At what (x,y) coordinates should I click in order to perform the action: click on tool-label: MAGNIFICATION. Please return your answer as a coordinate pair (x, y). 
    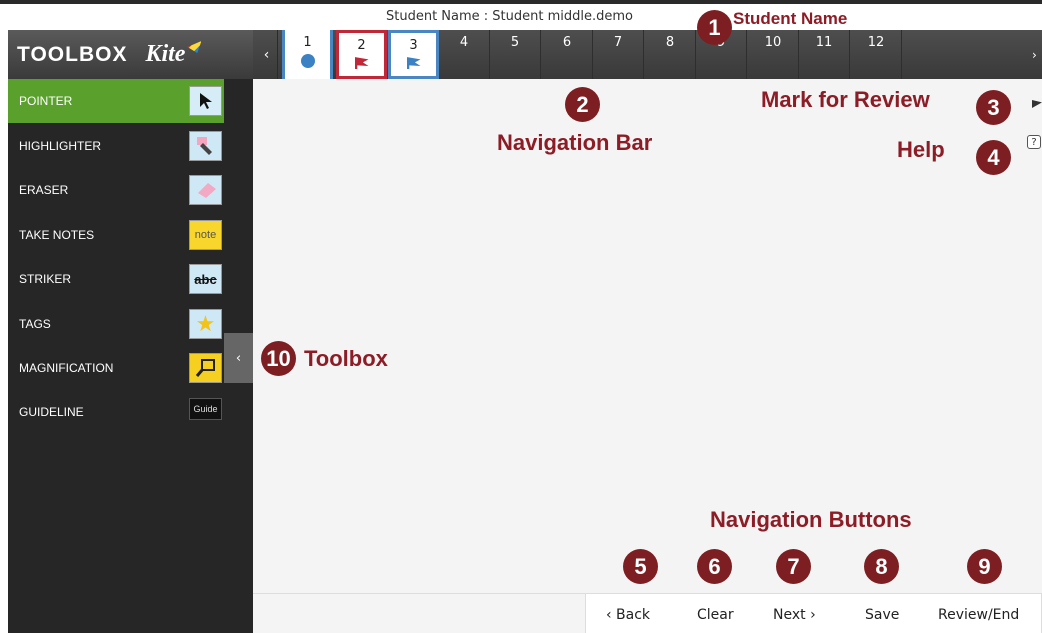
    Looking at the image, I should click on (66, 368).